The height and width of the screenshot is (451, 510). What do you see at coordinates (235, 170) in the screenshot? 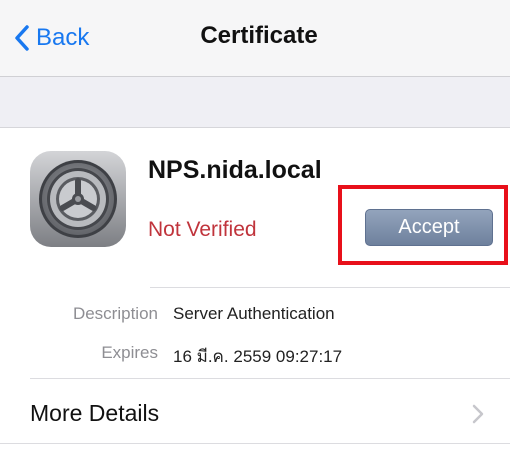
I see `certificate-name: NPS.nida.local` at bounding box center [235, 170].